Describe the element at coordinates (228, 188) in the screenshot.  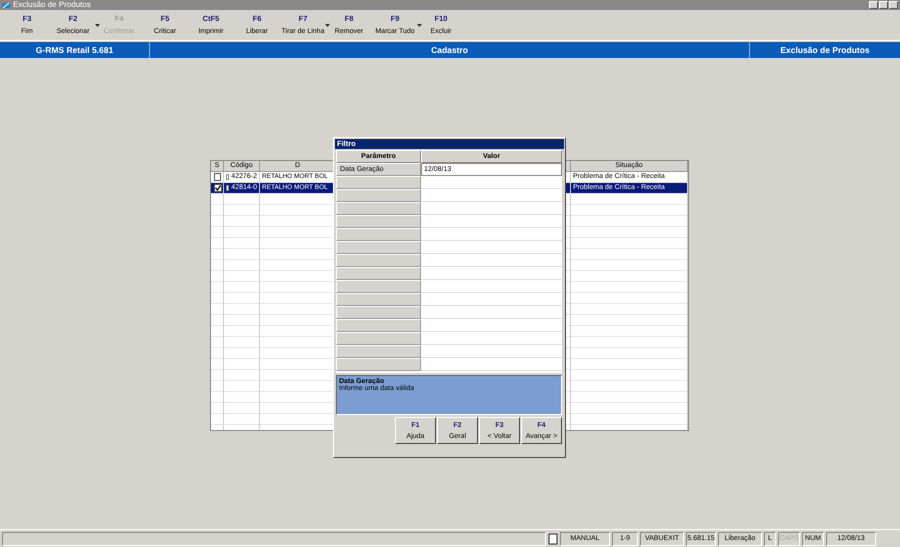
I see `row-marker-icon` at that location.